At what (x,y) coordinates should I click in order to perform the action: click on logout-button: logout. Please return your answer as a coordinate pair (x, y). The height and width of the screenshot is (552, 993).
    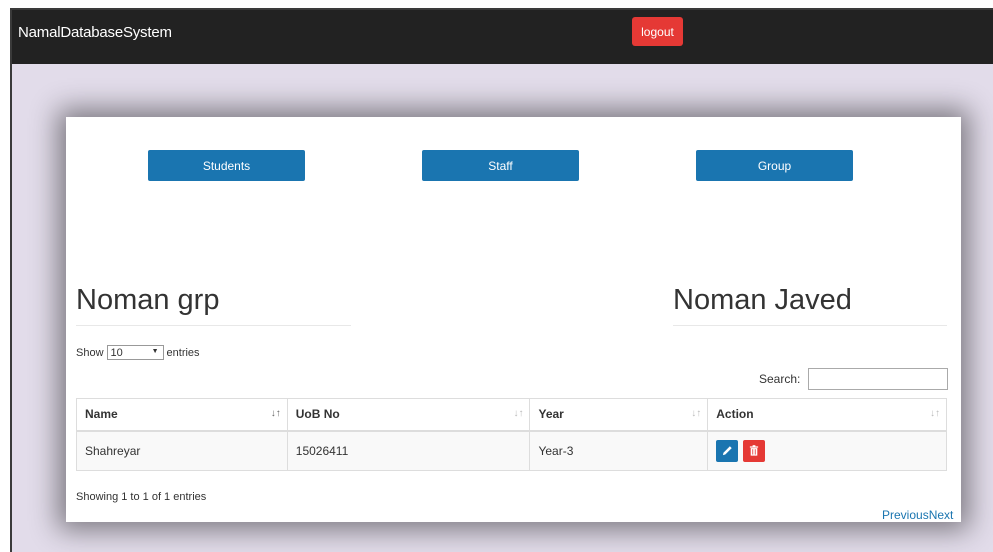
    Looking at the image, I should click on (657, 31).